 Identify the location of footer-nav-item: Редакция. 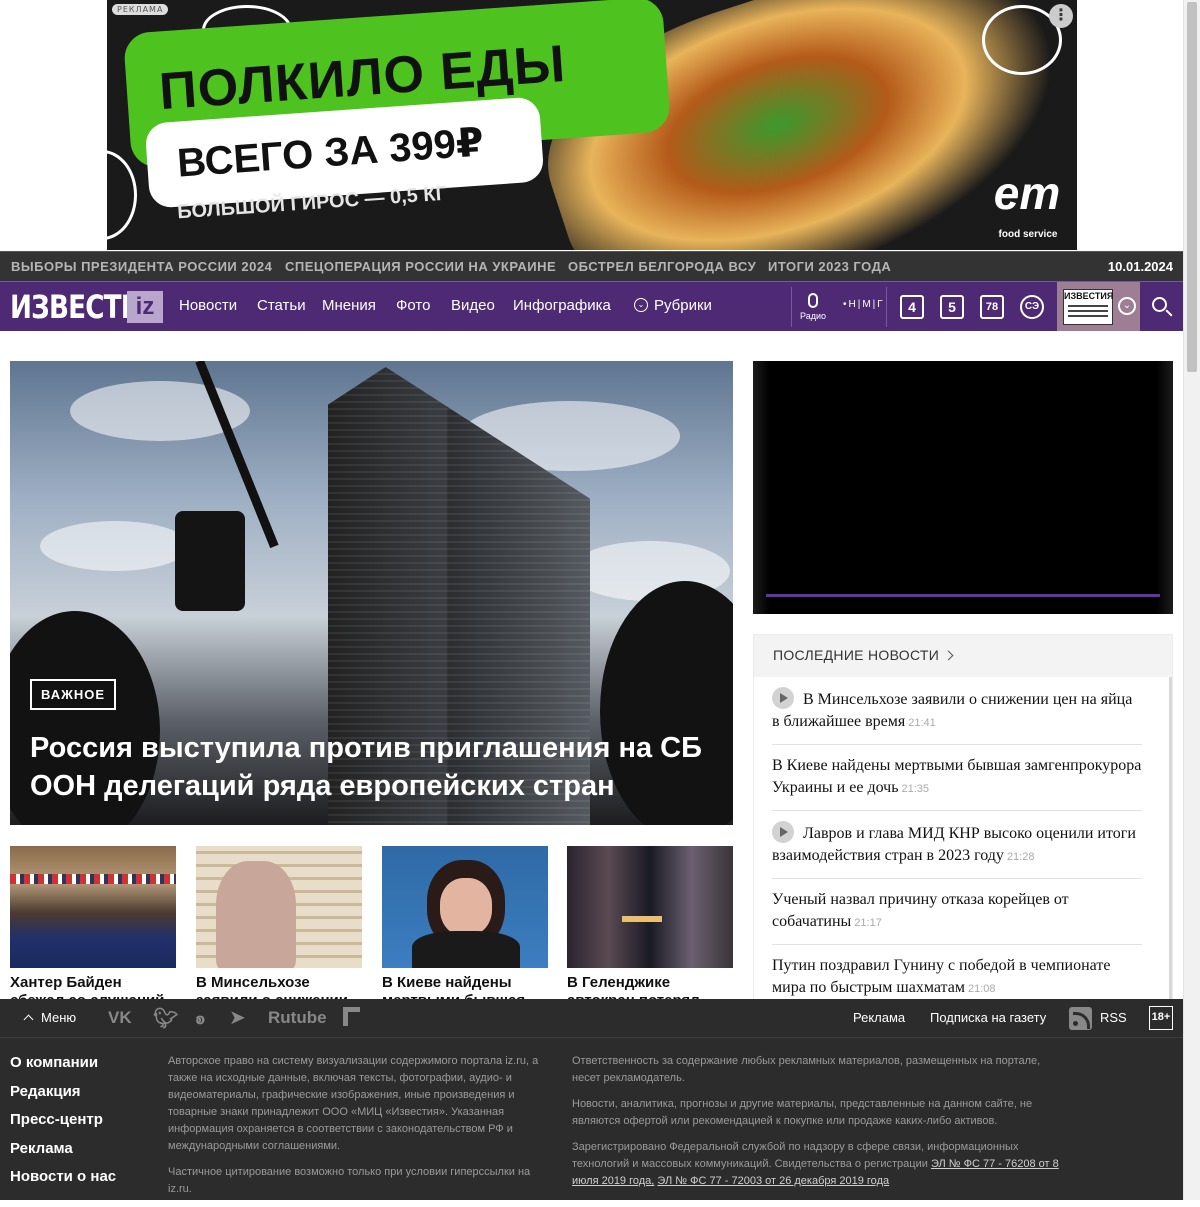
(63, 1097).